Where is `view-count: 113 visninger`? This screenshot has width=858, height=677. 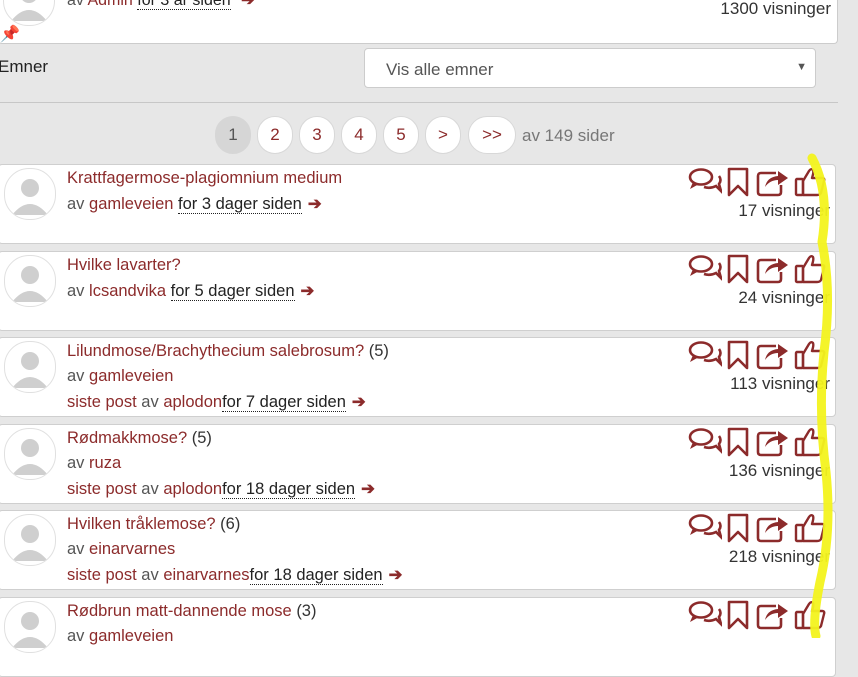 view-count: 113 visninger is located at coordinates (780, 383).